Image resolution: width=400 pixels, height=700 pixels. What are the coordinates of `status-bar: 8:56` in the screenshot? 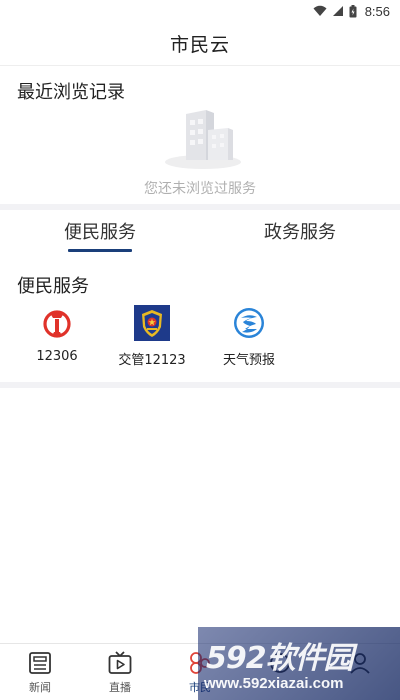 It's located at (200, 11).